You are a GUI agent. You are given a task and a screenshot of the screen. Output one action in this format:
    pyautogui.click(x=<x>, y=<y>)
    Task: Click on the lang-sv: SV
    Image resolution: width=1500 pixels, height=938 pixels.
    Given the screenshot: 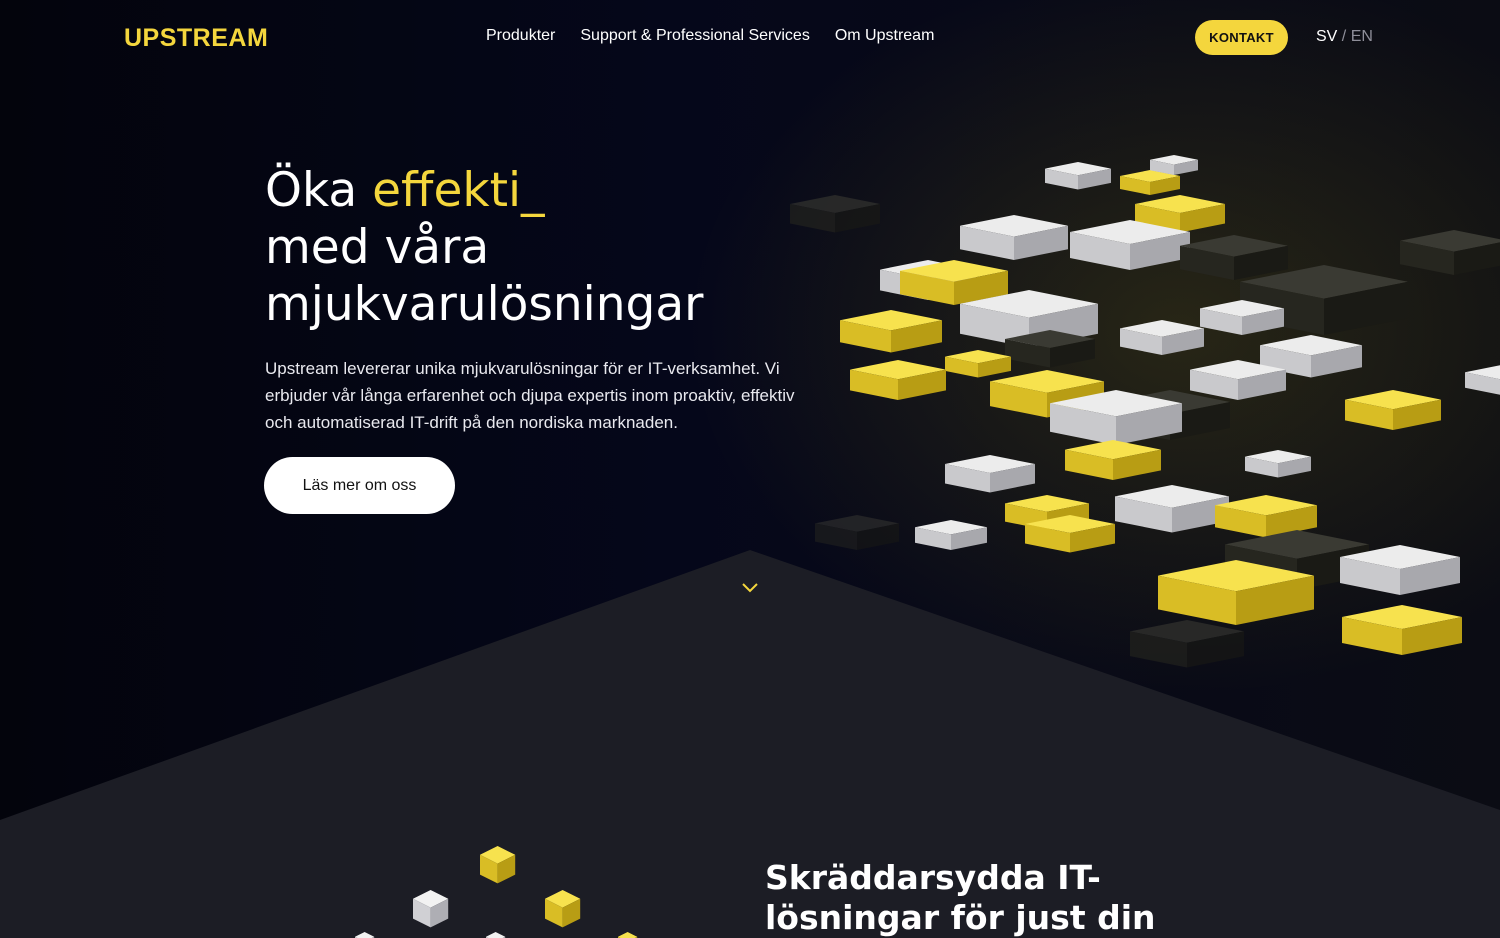 What is the action you would take?
    pyautogui.click(x=1326, y=36)
    